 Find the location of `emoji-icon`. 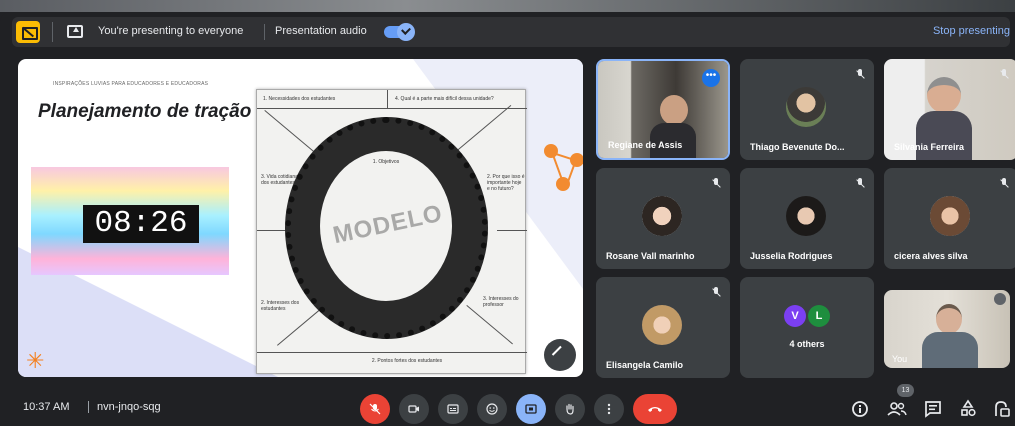

emoji-icon is located at coordinates (492, 409).